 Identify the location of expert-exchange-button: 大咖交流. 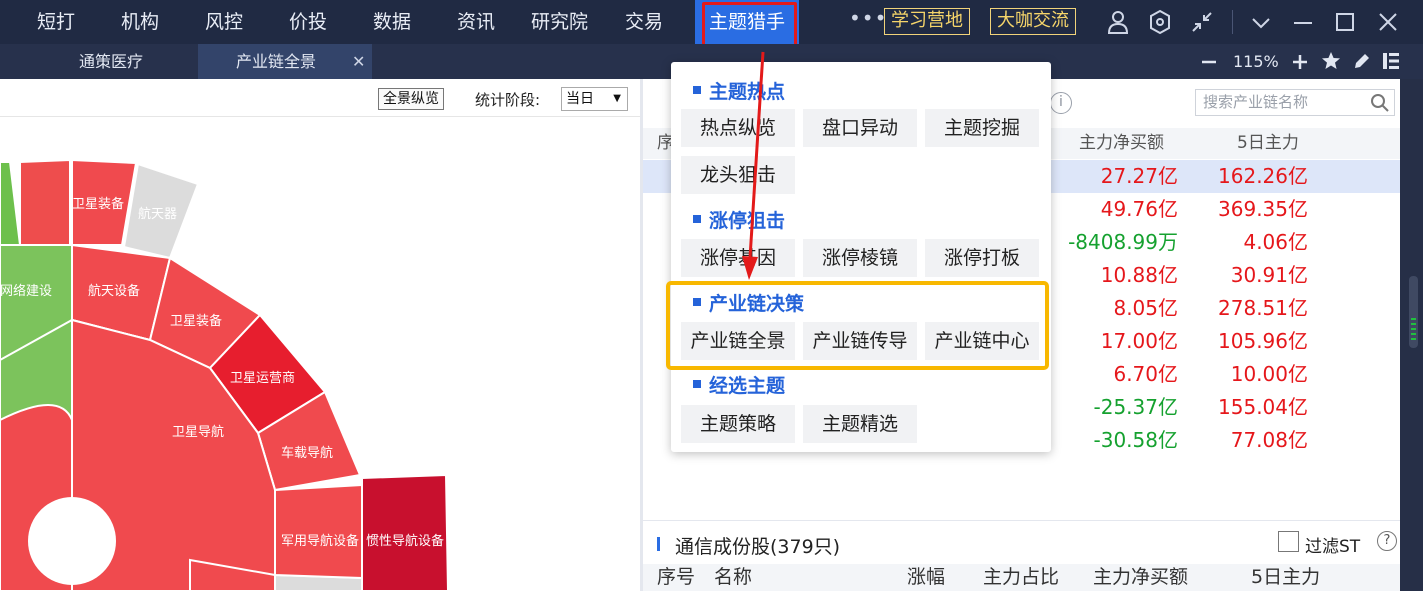
(1033, 21).